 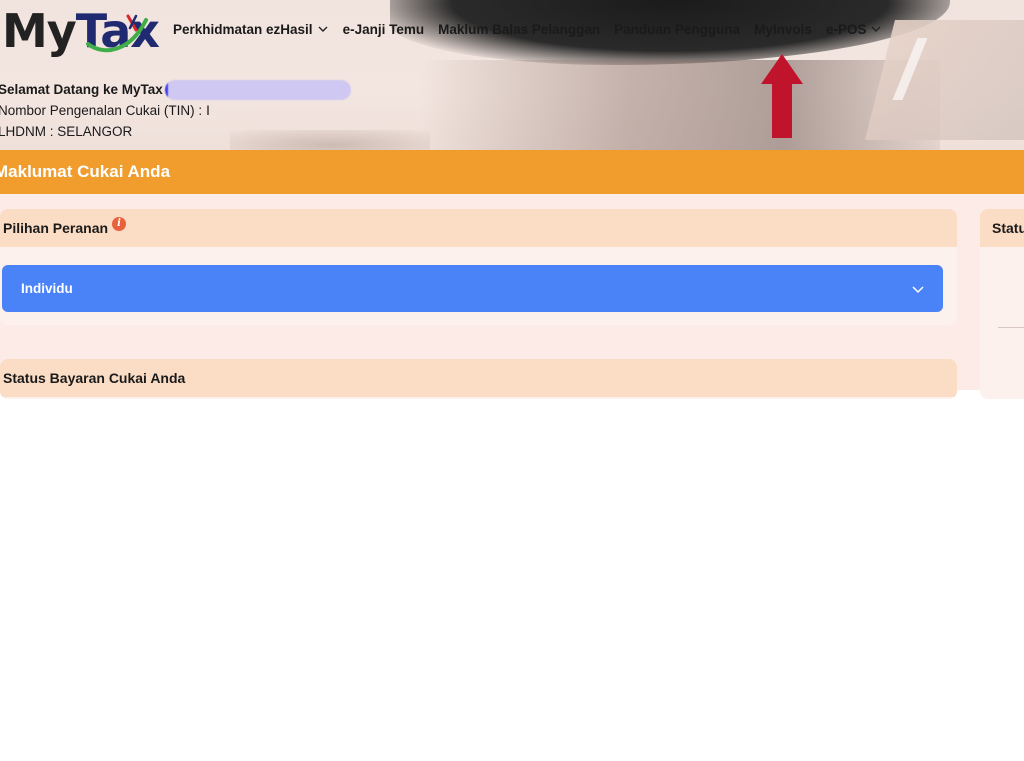 I want to click on nav-item-panduan-pengguna: Panduan Pengguna, so click(x=677, y=29).